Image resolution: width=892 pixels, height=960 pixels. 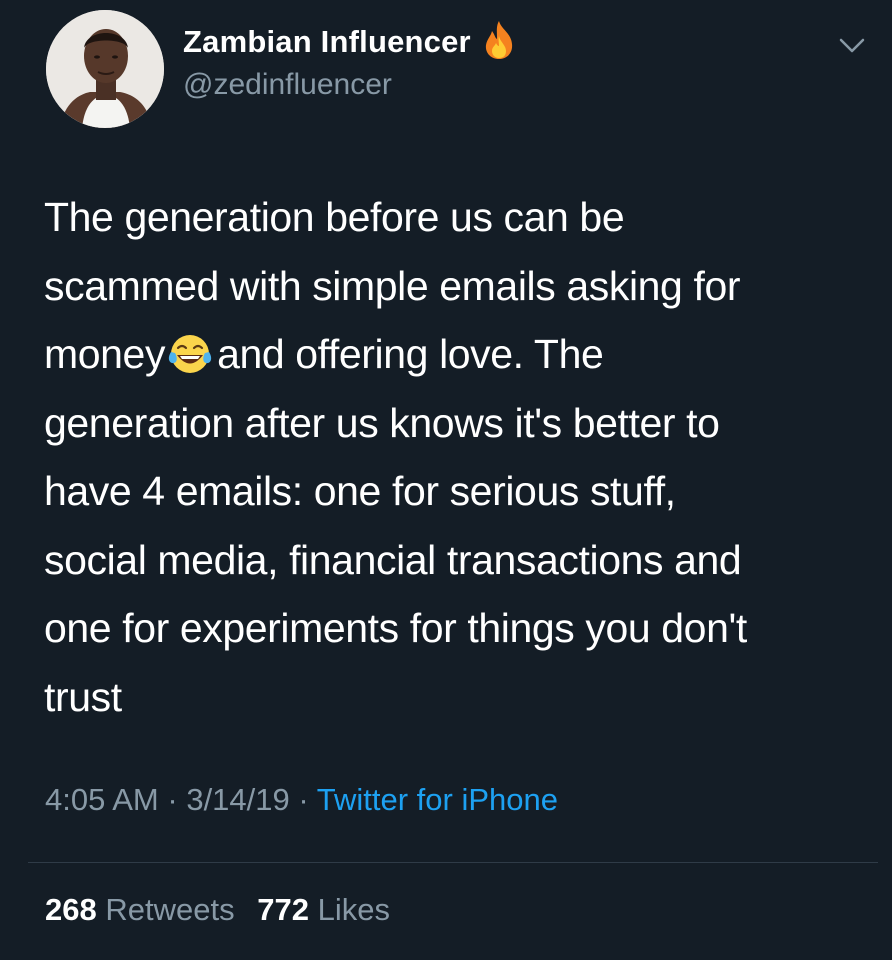 I want to click on tweet-text-line-with-emoji: money and offering love. The, so click(x=459, y=354).